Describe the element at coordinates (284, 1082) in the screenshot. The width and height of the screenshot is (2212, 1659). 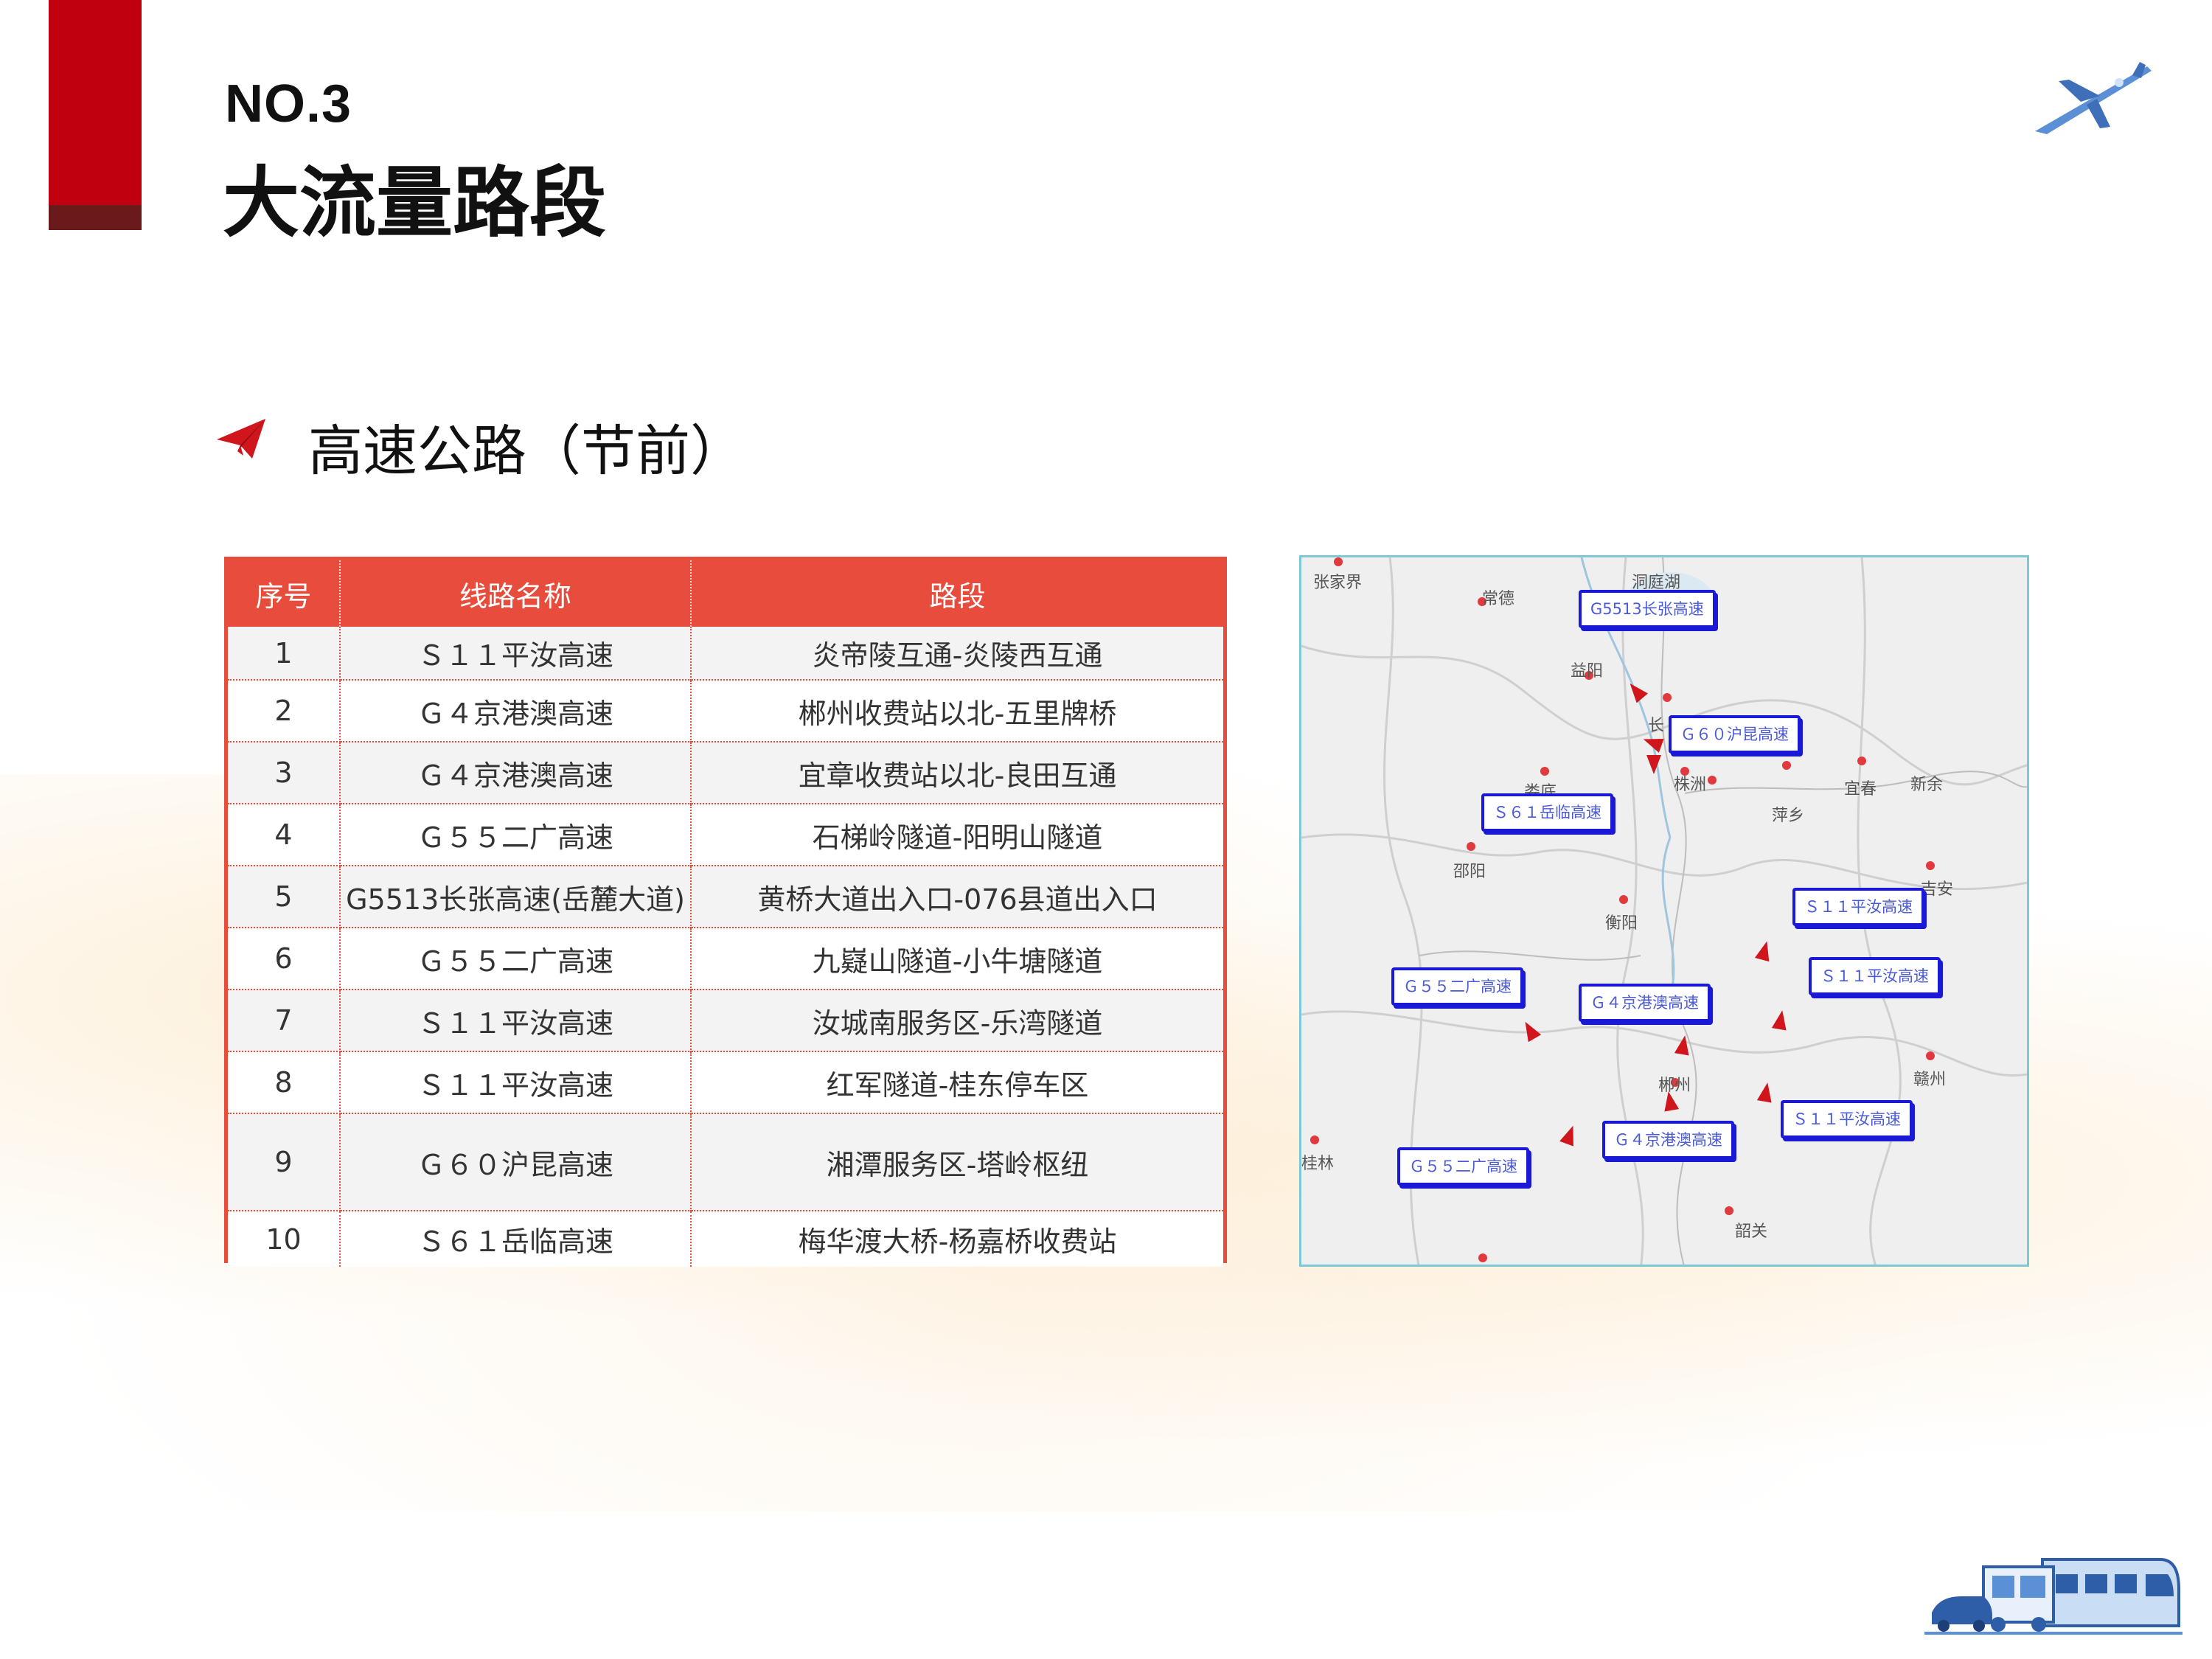
I see `cell-index: 8` at that location.